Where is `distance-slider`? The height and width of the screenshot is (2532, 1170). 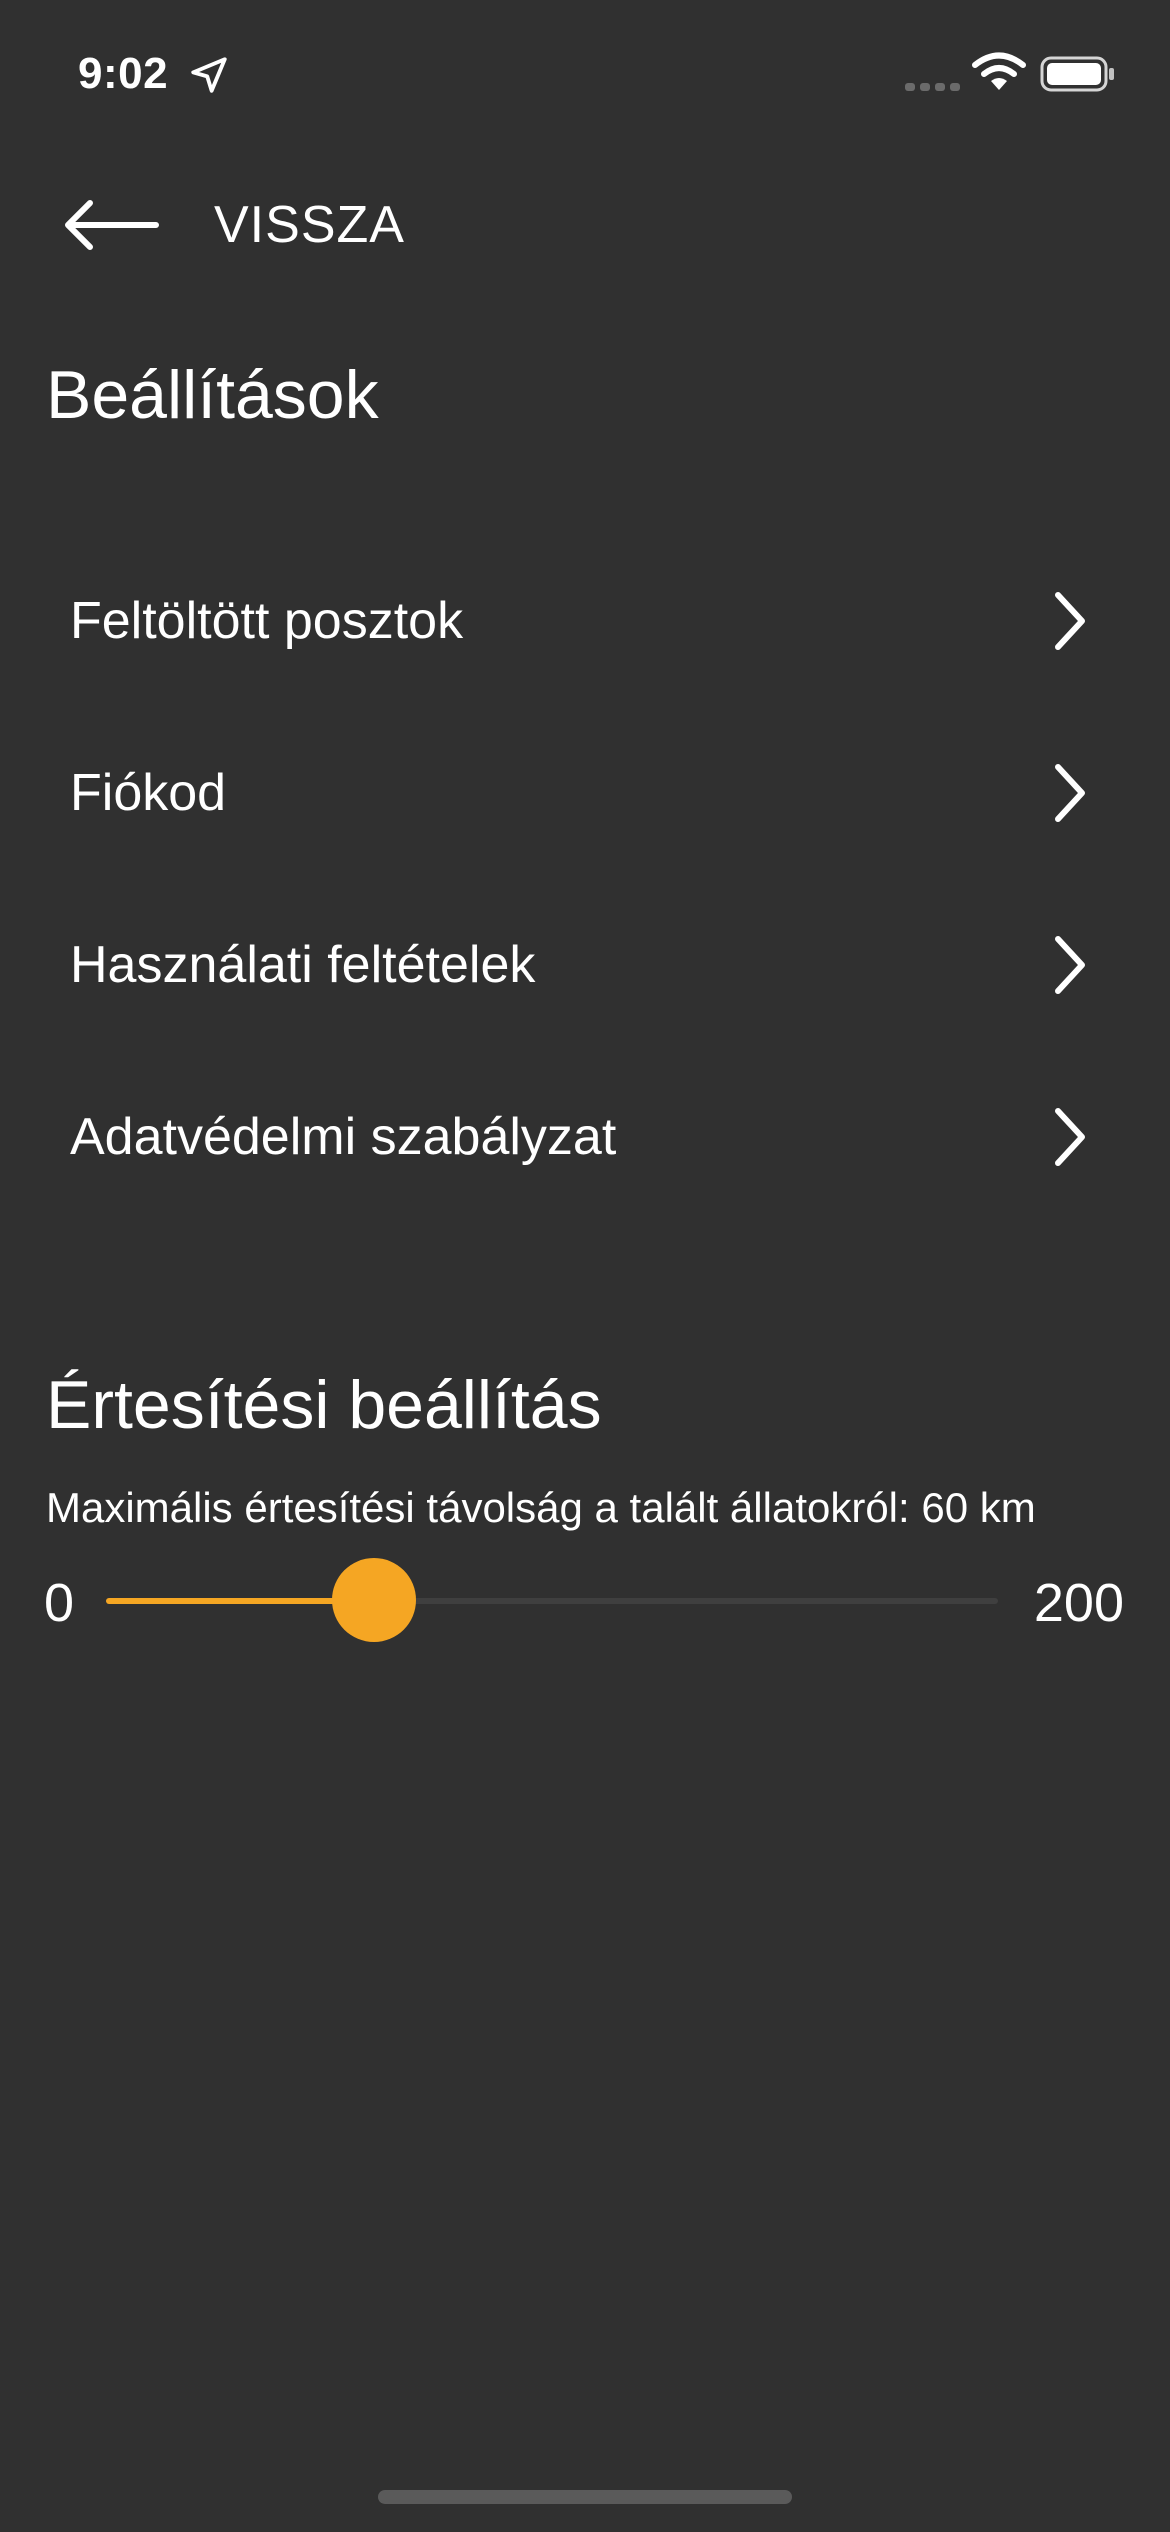 distance-slider is located at coordinates (552, 1600).